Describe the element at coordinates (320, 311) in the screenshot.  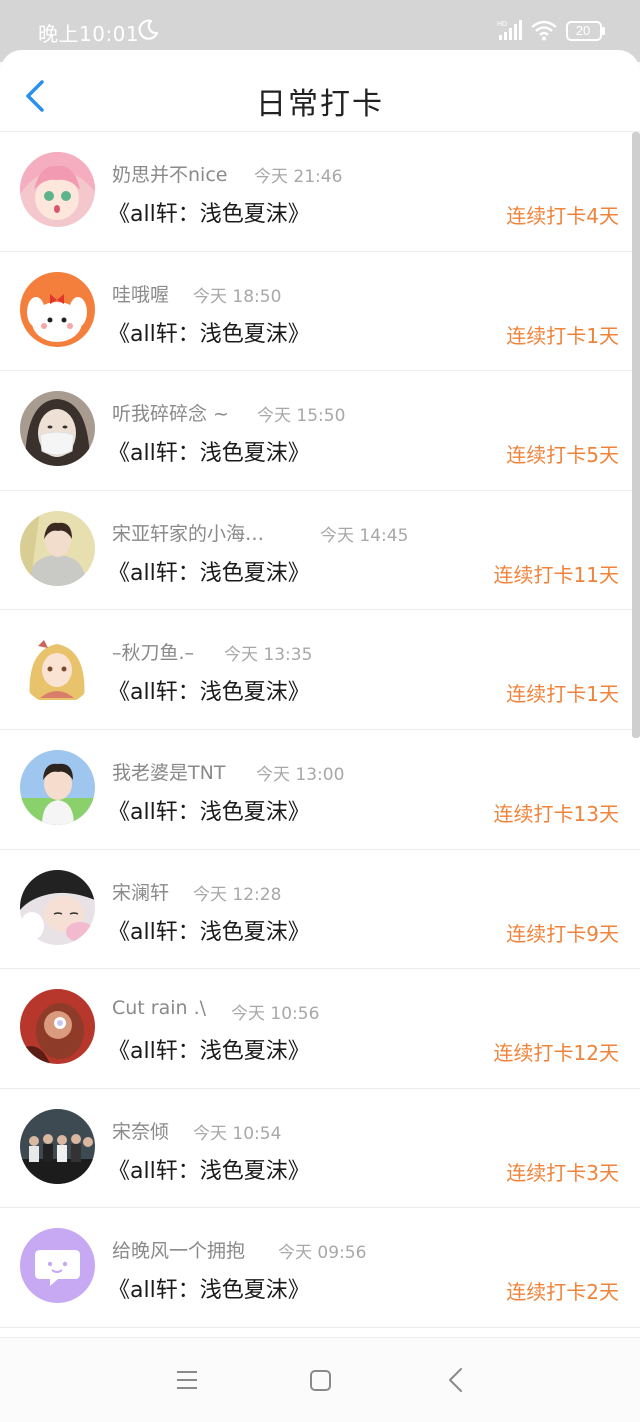
I see `list-item: 哇哦喔 今天 18:50 《all轩：浅色夏沫》 连续打卡1天` at that location.